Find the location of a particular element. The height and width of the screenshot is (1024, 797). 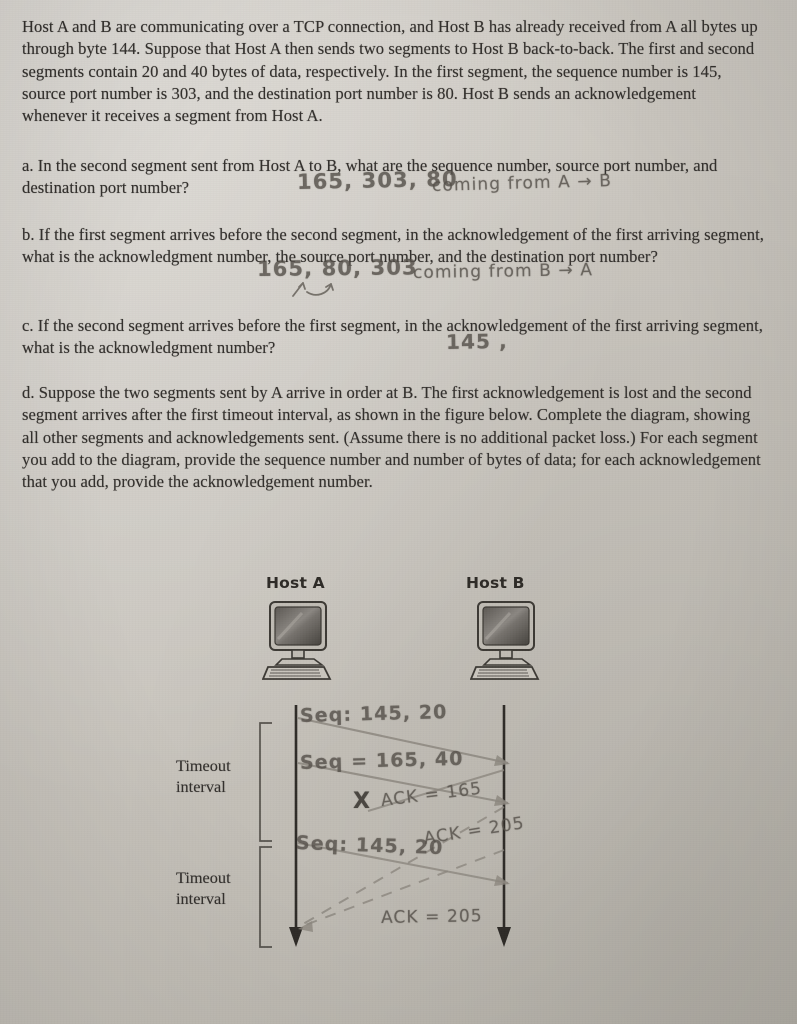

timeline-host-a is located at coordinates (296, 826).